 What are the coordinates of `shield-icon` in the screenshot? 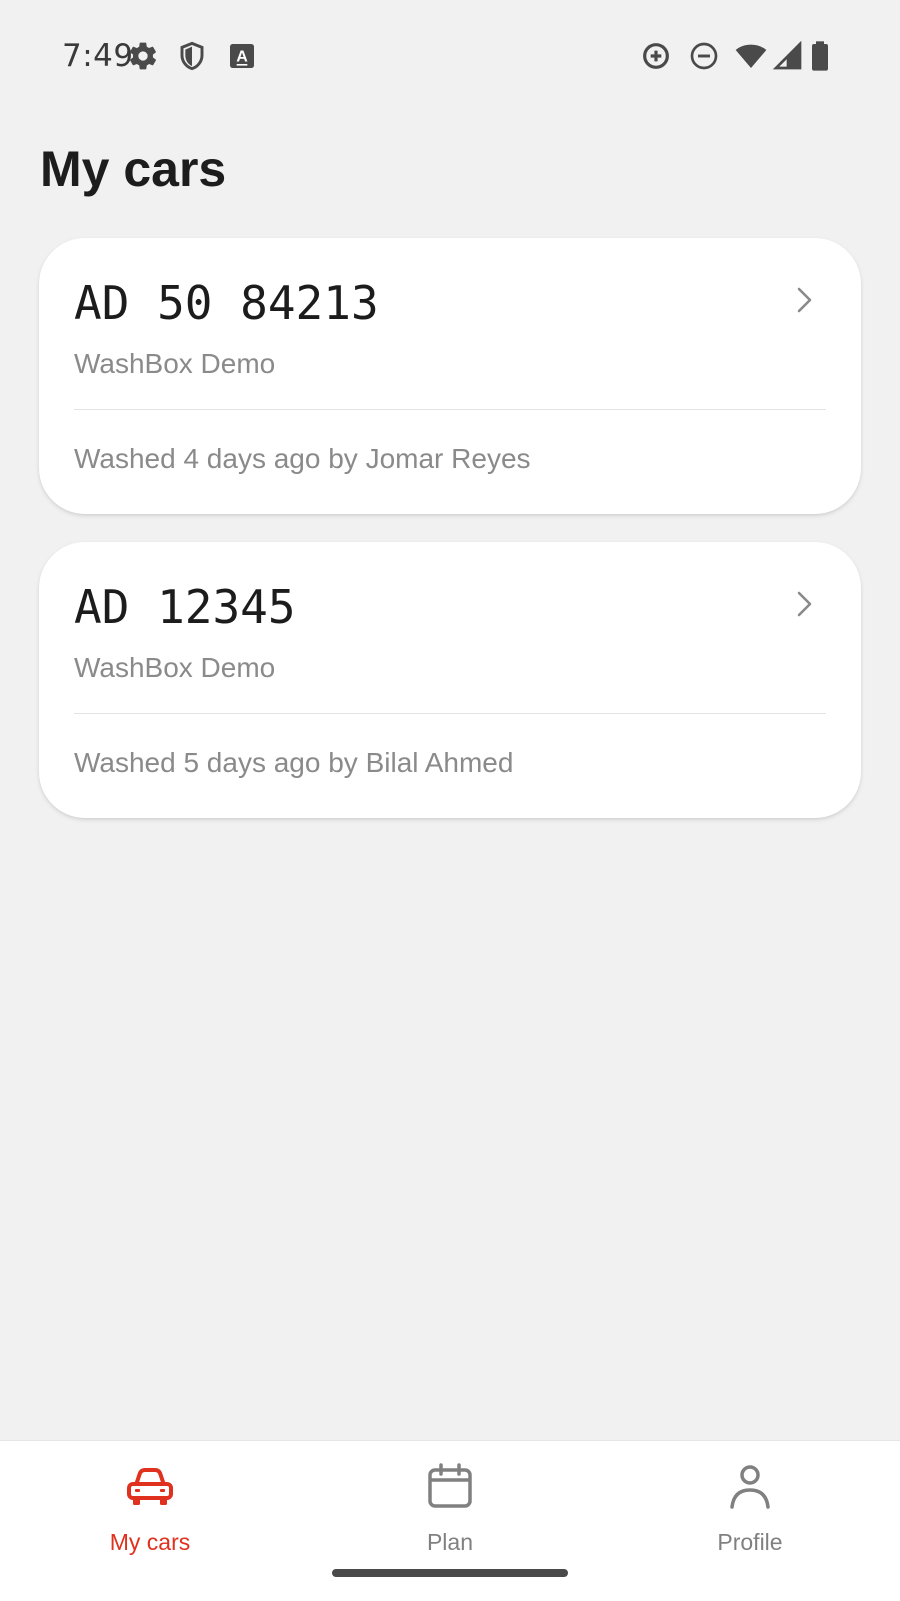 It's located at (192, 56).